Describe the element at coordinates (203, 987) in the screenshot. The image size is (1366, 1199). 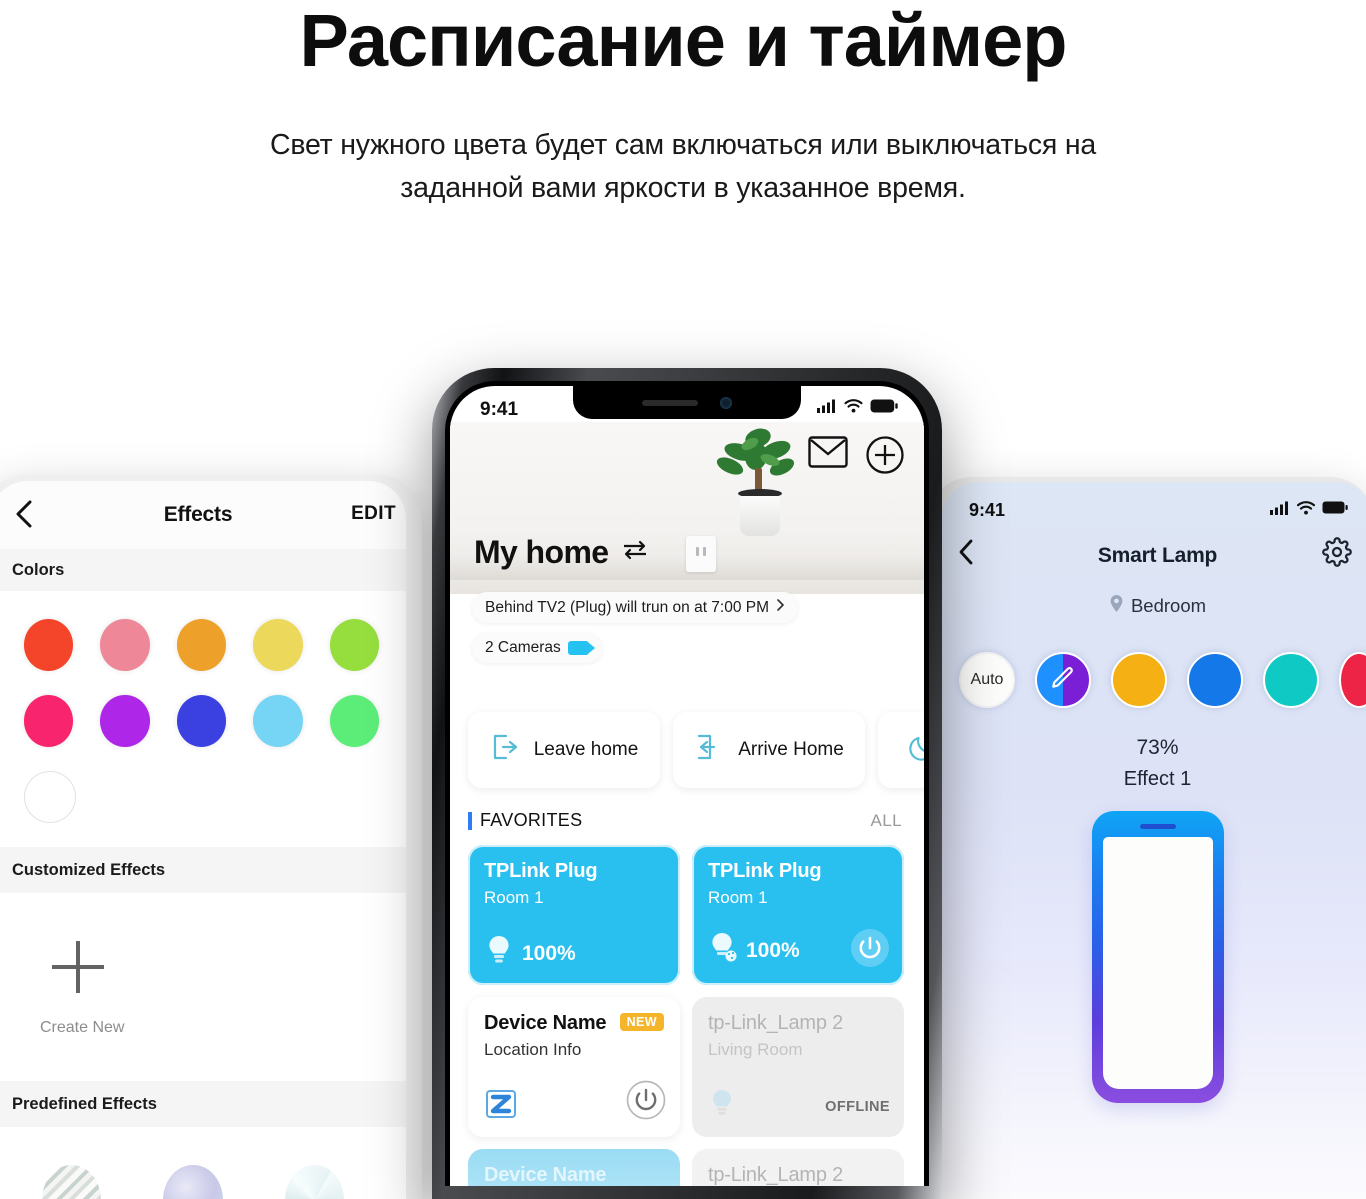
I see `create-new-block: Create New` at that location.